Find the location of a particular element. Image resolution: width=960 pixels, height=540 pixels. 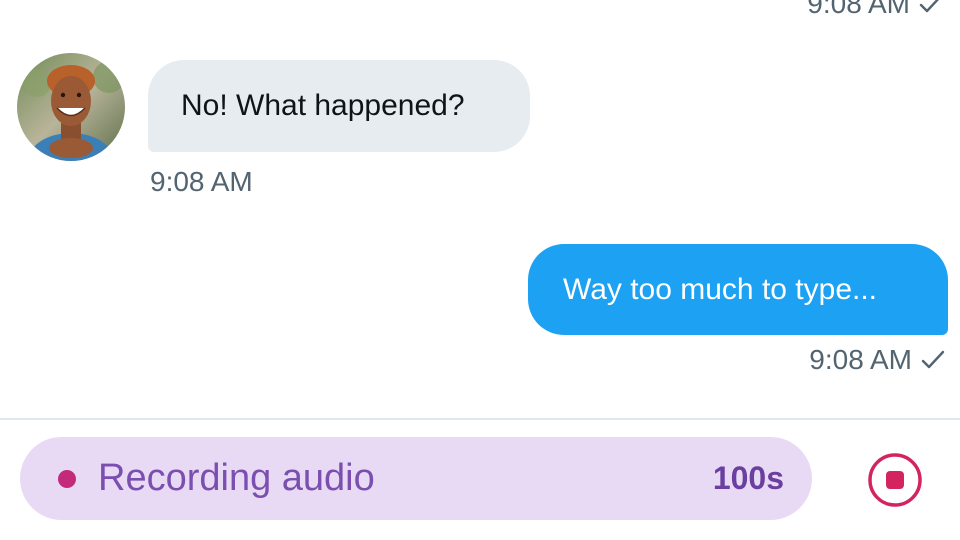

outgoing-message-meta: 9:08 AM is located at coordinates (877, 360).